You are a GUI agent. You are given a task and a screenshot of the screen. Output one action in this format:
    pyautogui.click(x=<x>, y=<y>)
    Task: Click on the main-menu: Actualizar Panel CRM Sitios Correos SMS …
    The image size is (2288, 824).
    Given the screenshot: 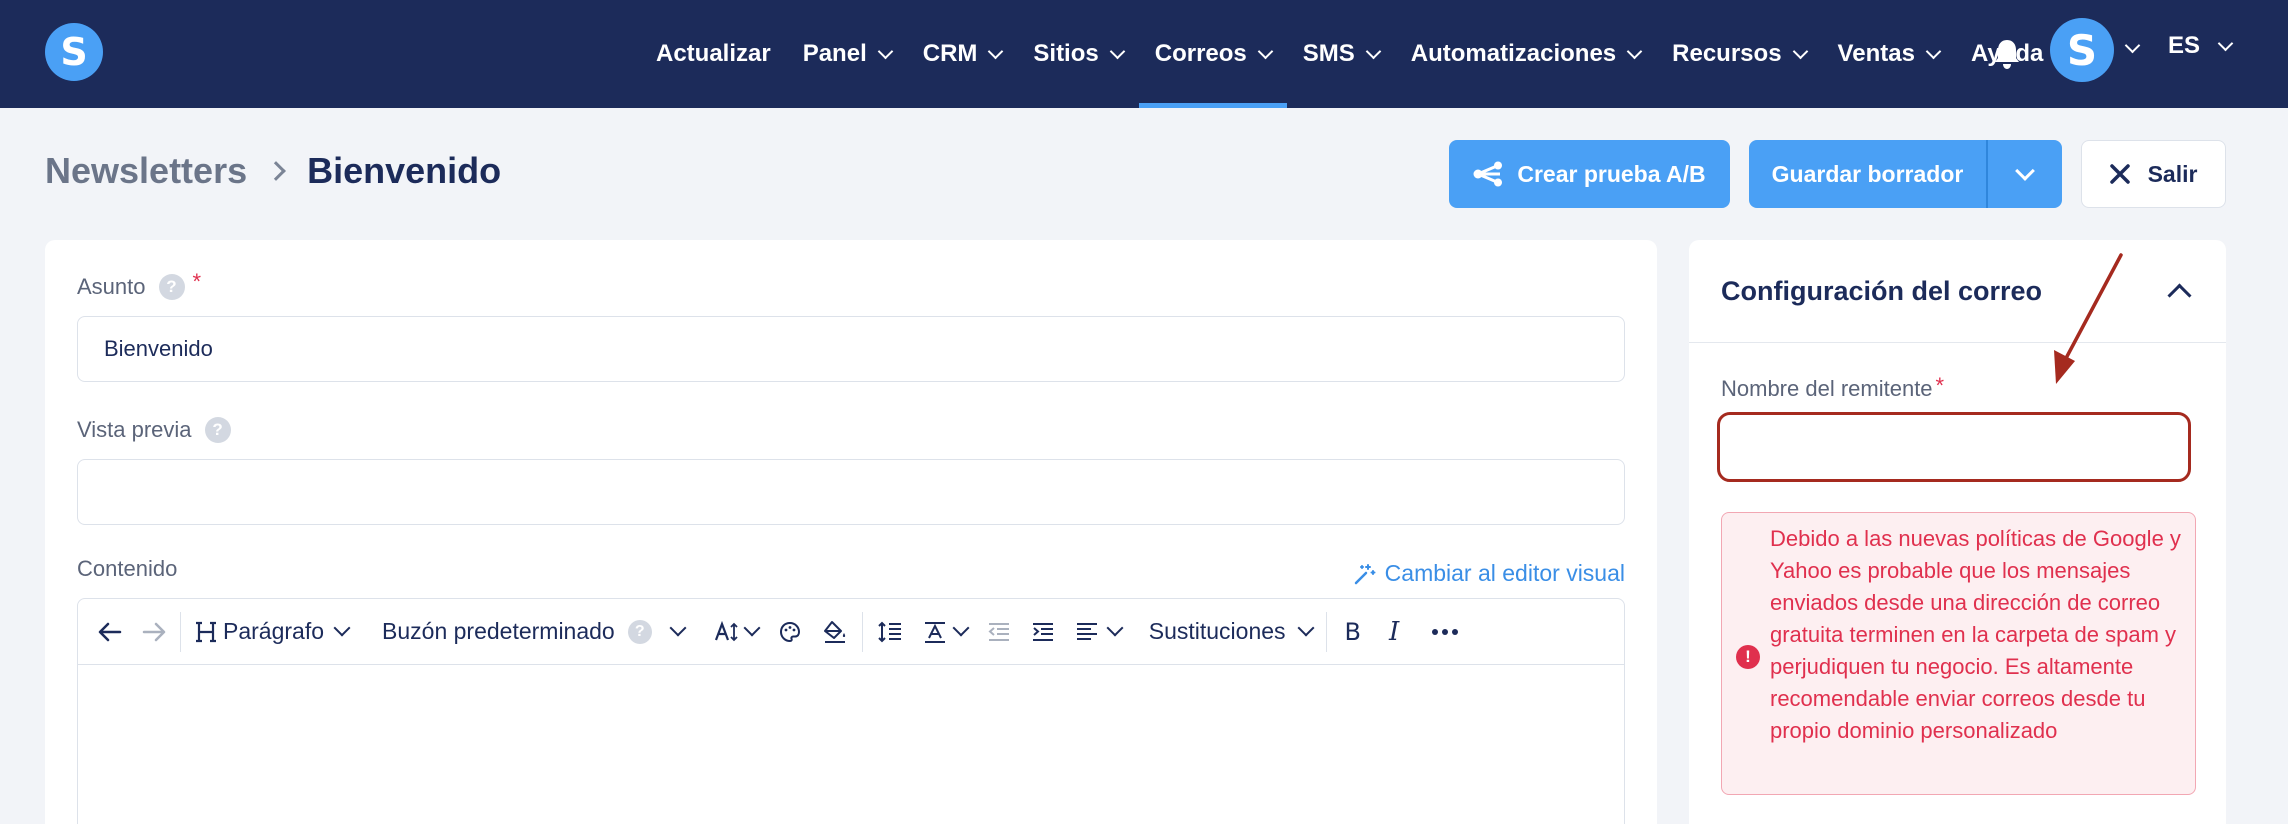 What is the action you would take?
    pyautogui.click(x=1349, y=54)
    